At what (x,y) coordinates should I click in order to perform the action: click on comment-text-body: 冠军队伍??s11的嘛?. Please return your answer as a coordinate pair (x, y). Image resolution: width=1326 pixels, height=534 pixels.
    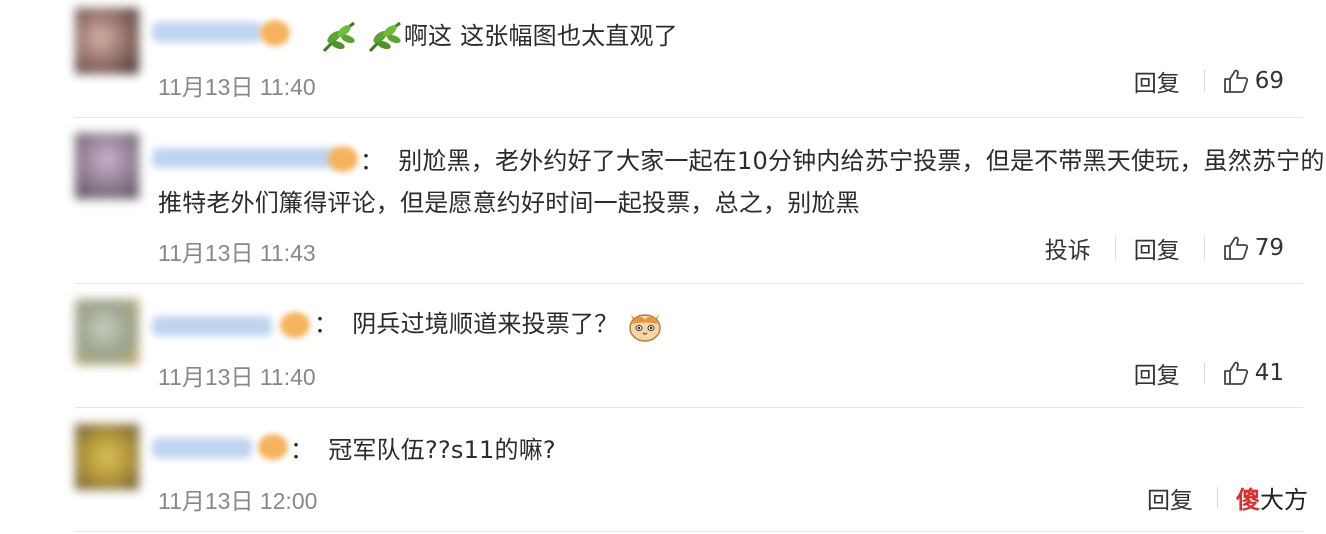
    Looking at the image, I should click on (442, 450).